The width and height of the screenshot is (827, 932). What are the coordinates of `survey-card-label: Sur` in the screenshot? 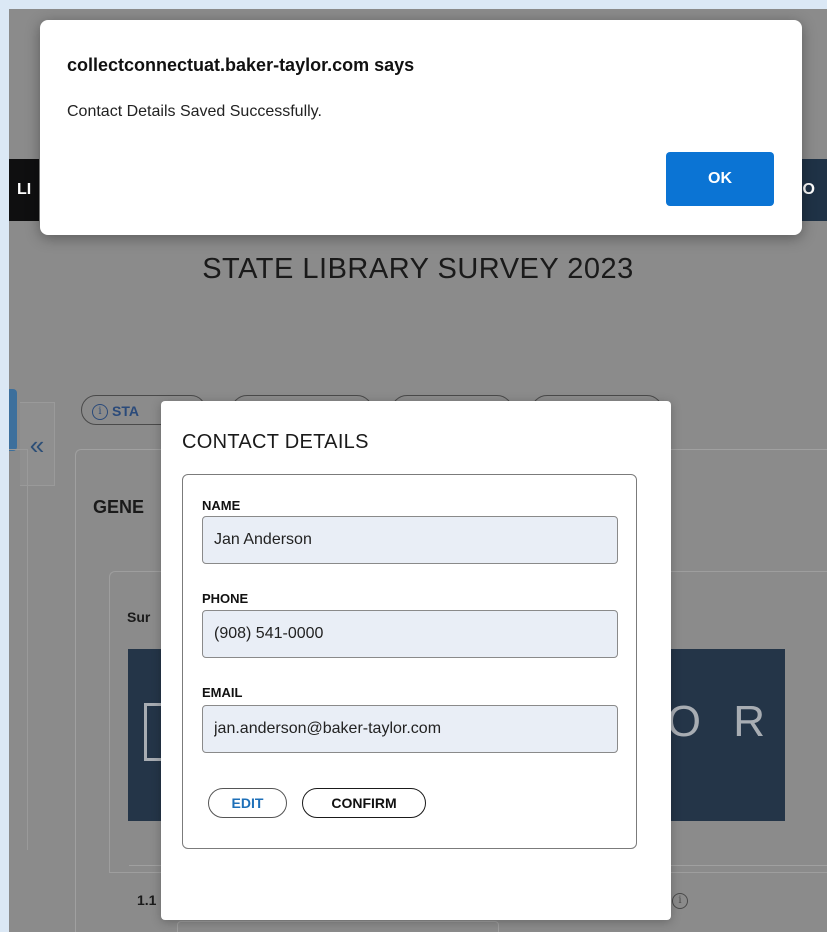 It's located at (139, 617).